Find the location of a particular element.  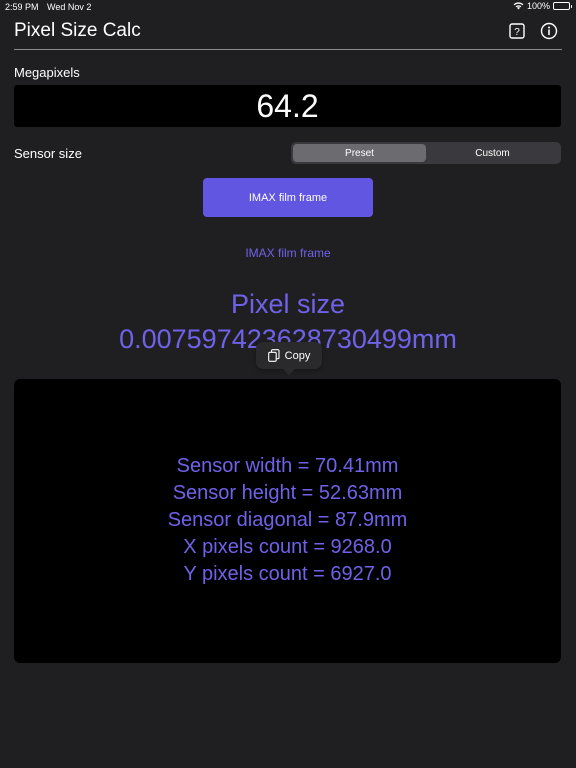

sensor-height-text: Sensor height = 52.63mm is located at coordinates (287, 493).